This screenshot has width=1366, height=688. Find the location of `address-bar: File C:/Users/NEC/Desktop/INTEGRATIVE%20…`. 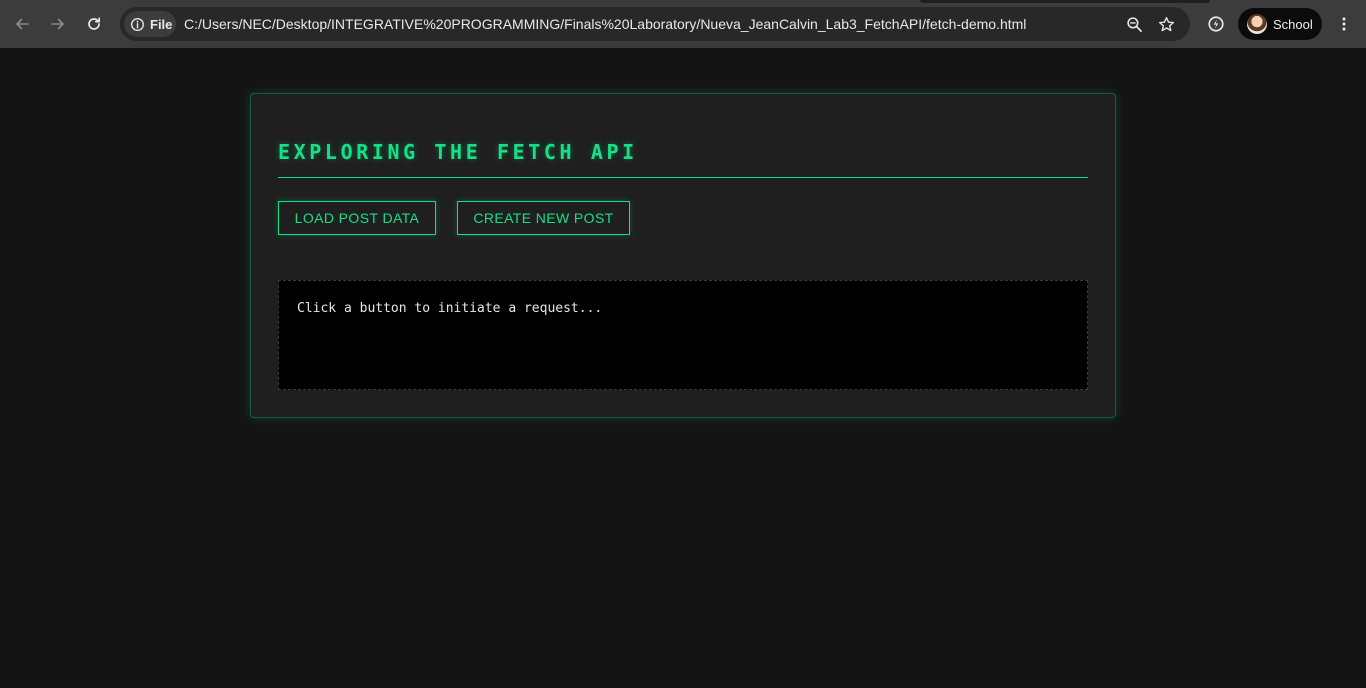

address-bar: File C:/Users/NEC/Desktop/INTEGRATIVE%20… is located at coordinates (655, 24).